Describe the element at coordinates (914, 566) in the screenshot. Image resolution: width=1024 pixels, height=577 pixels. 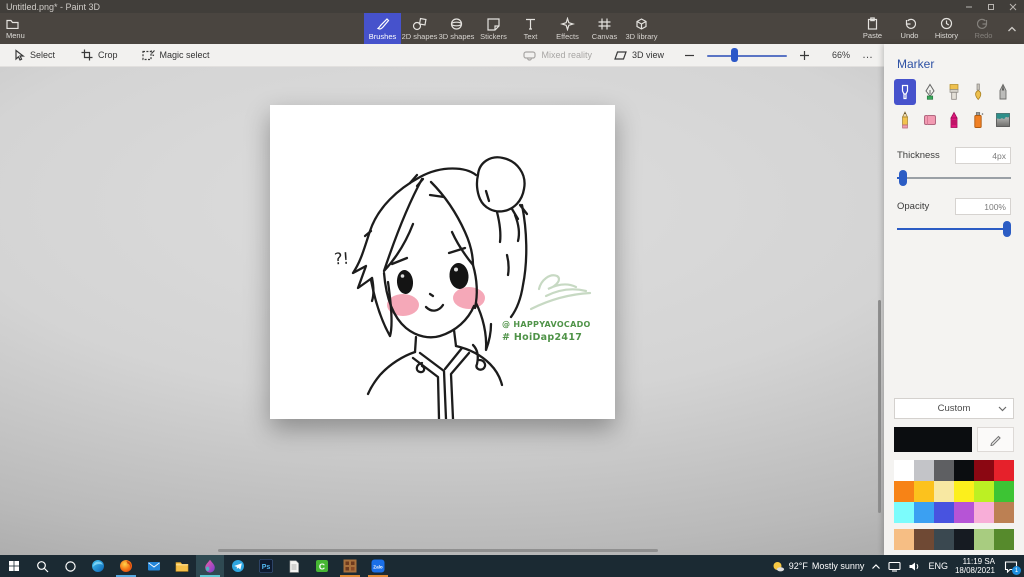
I see `volume-icon` at that location.